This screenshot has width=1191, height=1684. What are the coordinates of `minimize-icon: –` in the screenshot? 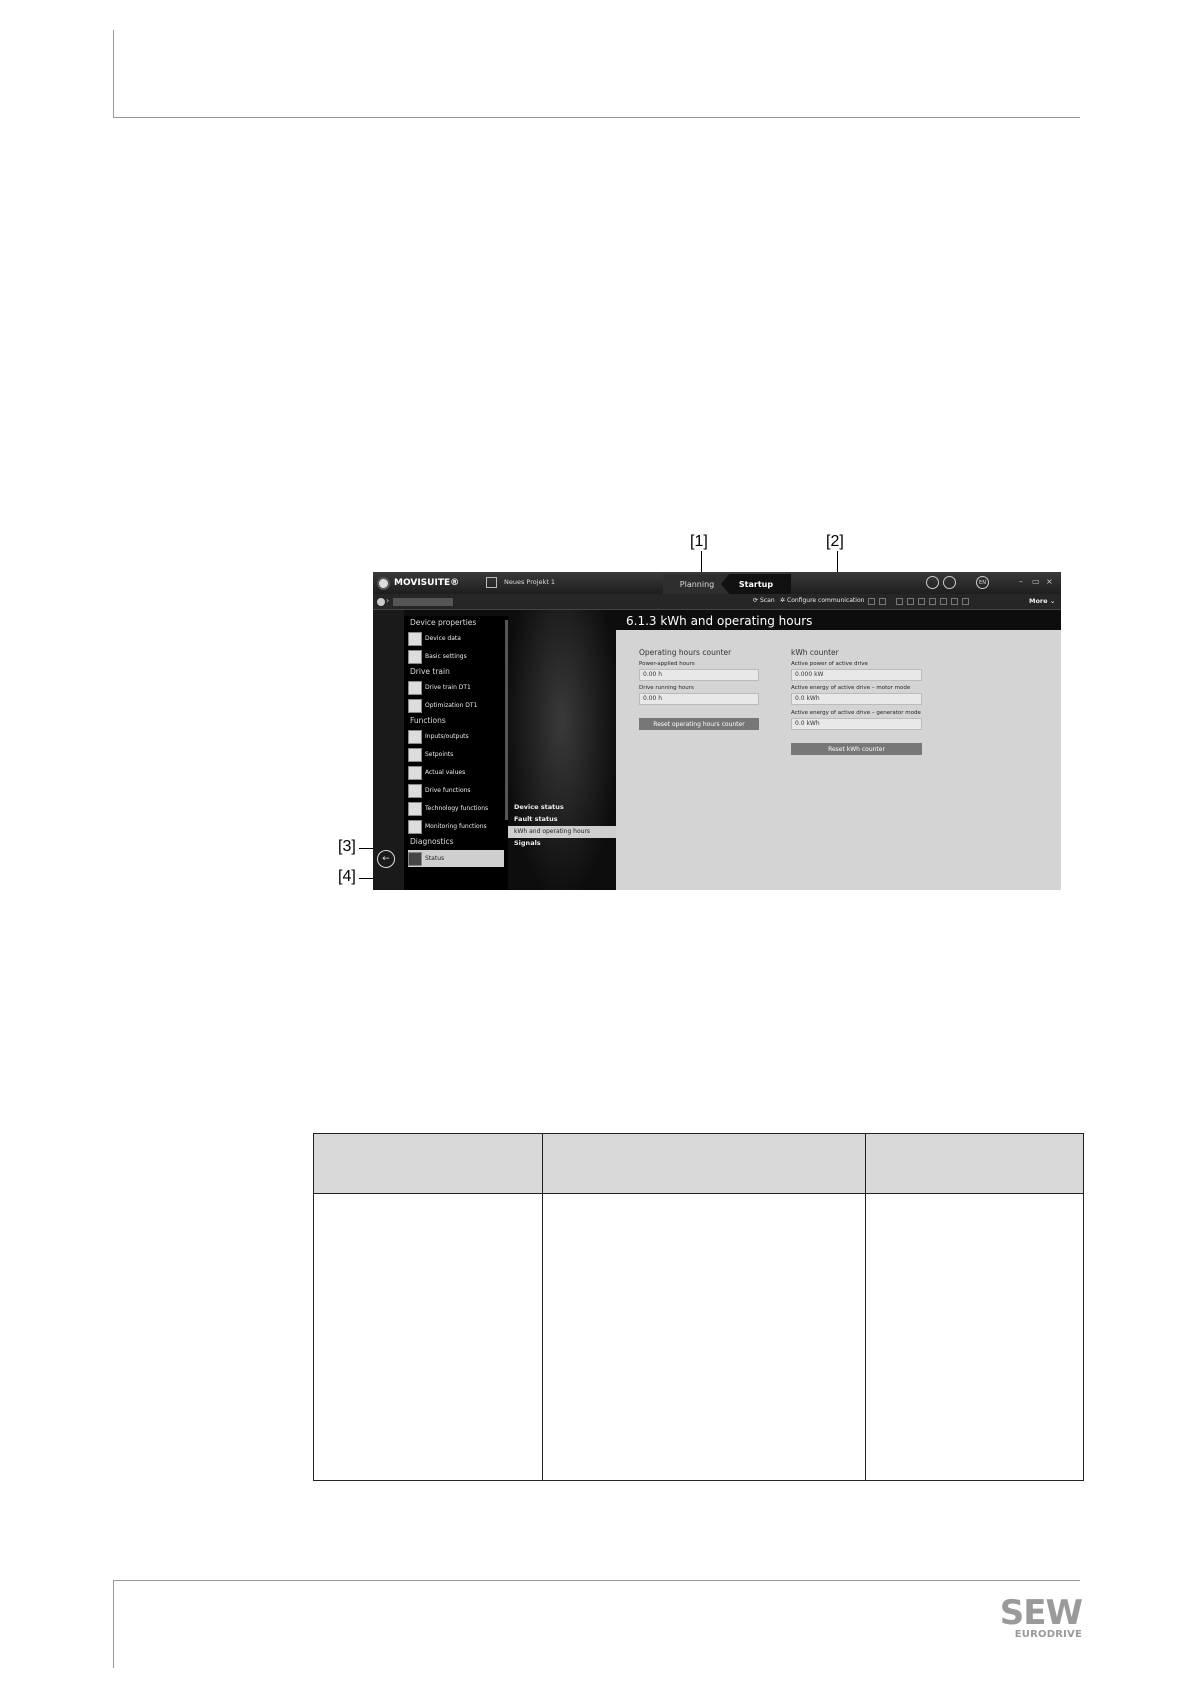 It's located at (1021, 581).